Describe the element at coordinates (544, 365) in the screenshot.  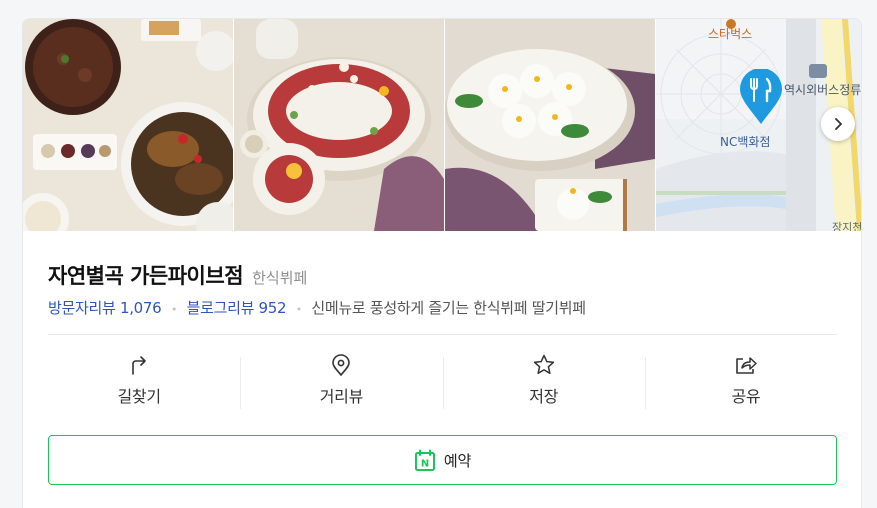
I see `star-icon` at that location.